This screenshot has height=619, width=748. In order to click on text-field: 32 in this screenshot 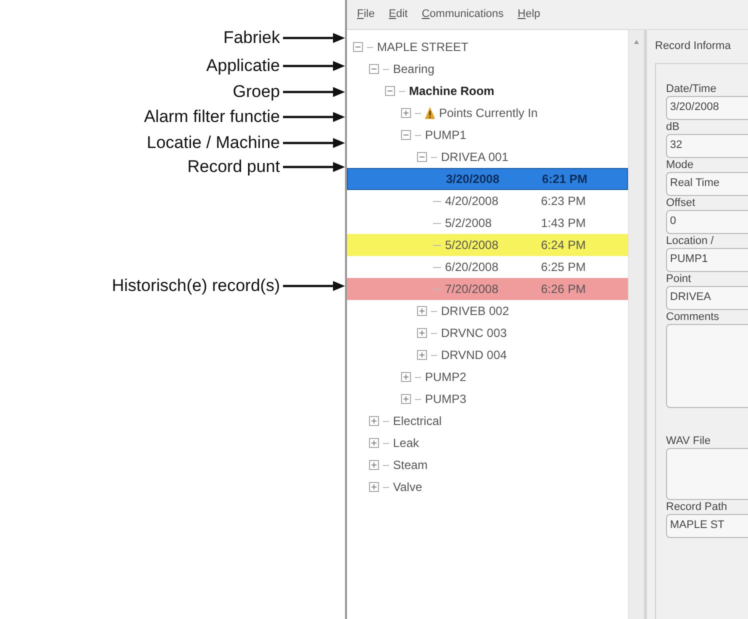, I will do `click(707, 146)`.